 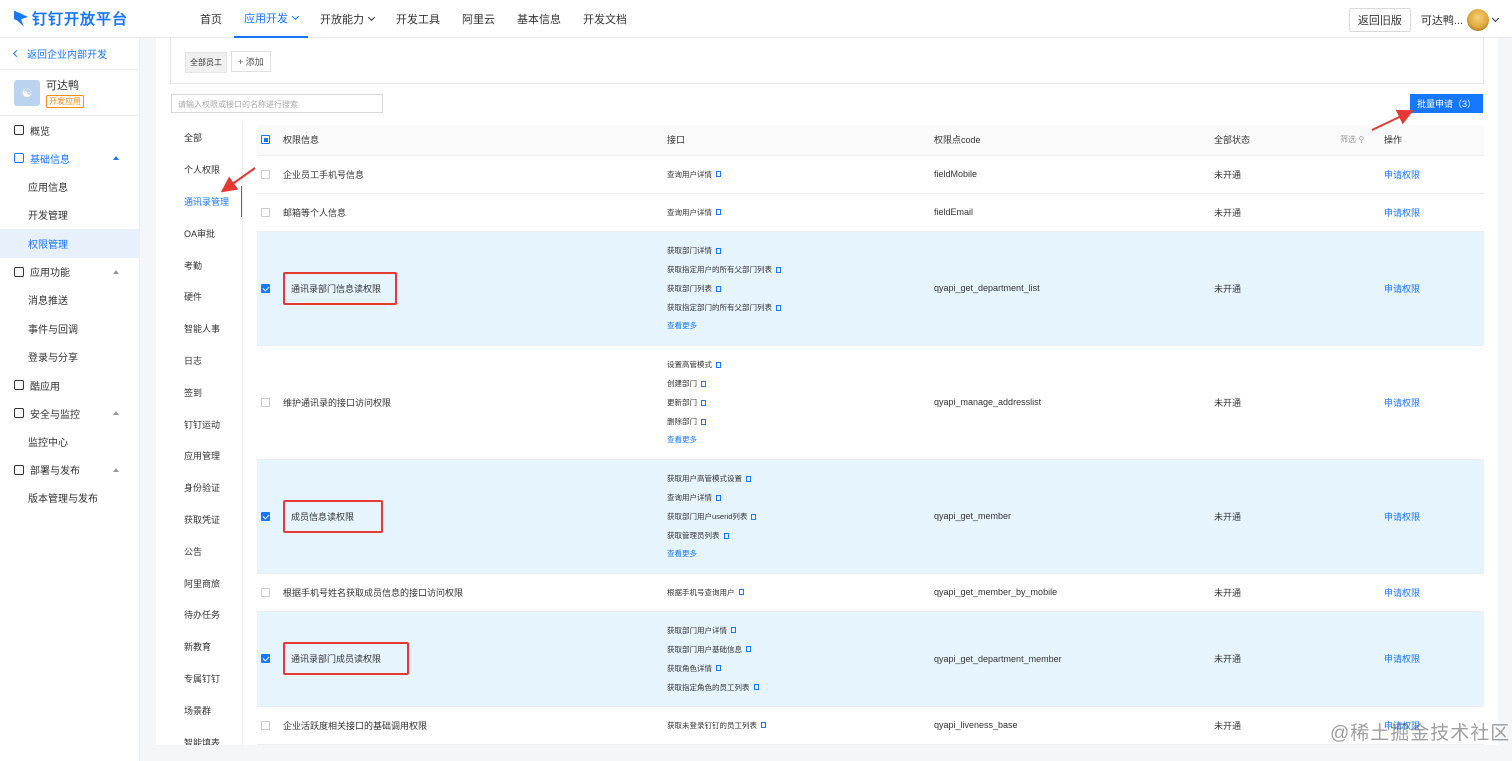 I want to click on nav-item-1: 应用开发, so click(x=271, y=19).